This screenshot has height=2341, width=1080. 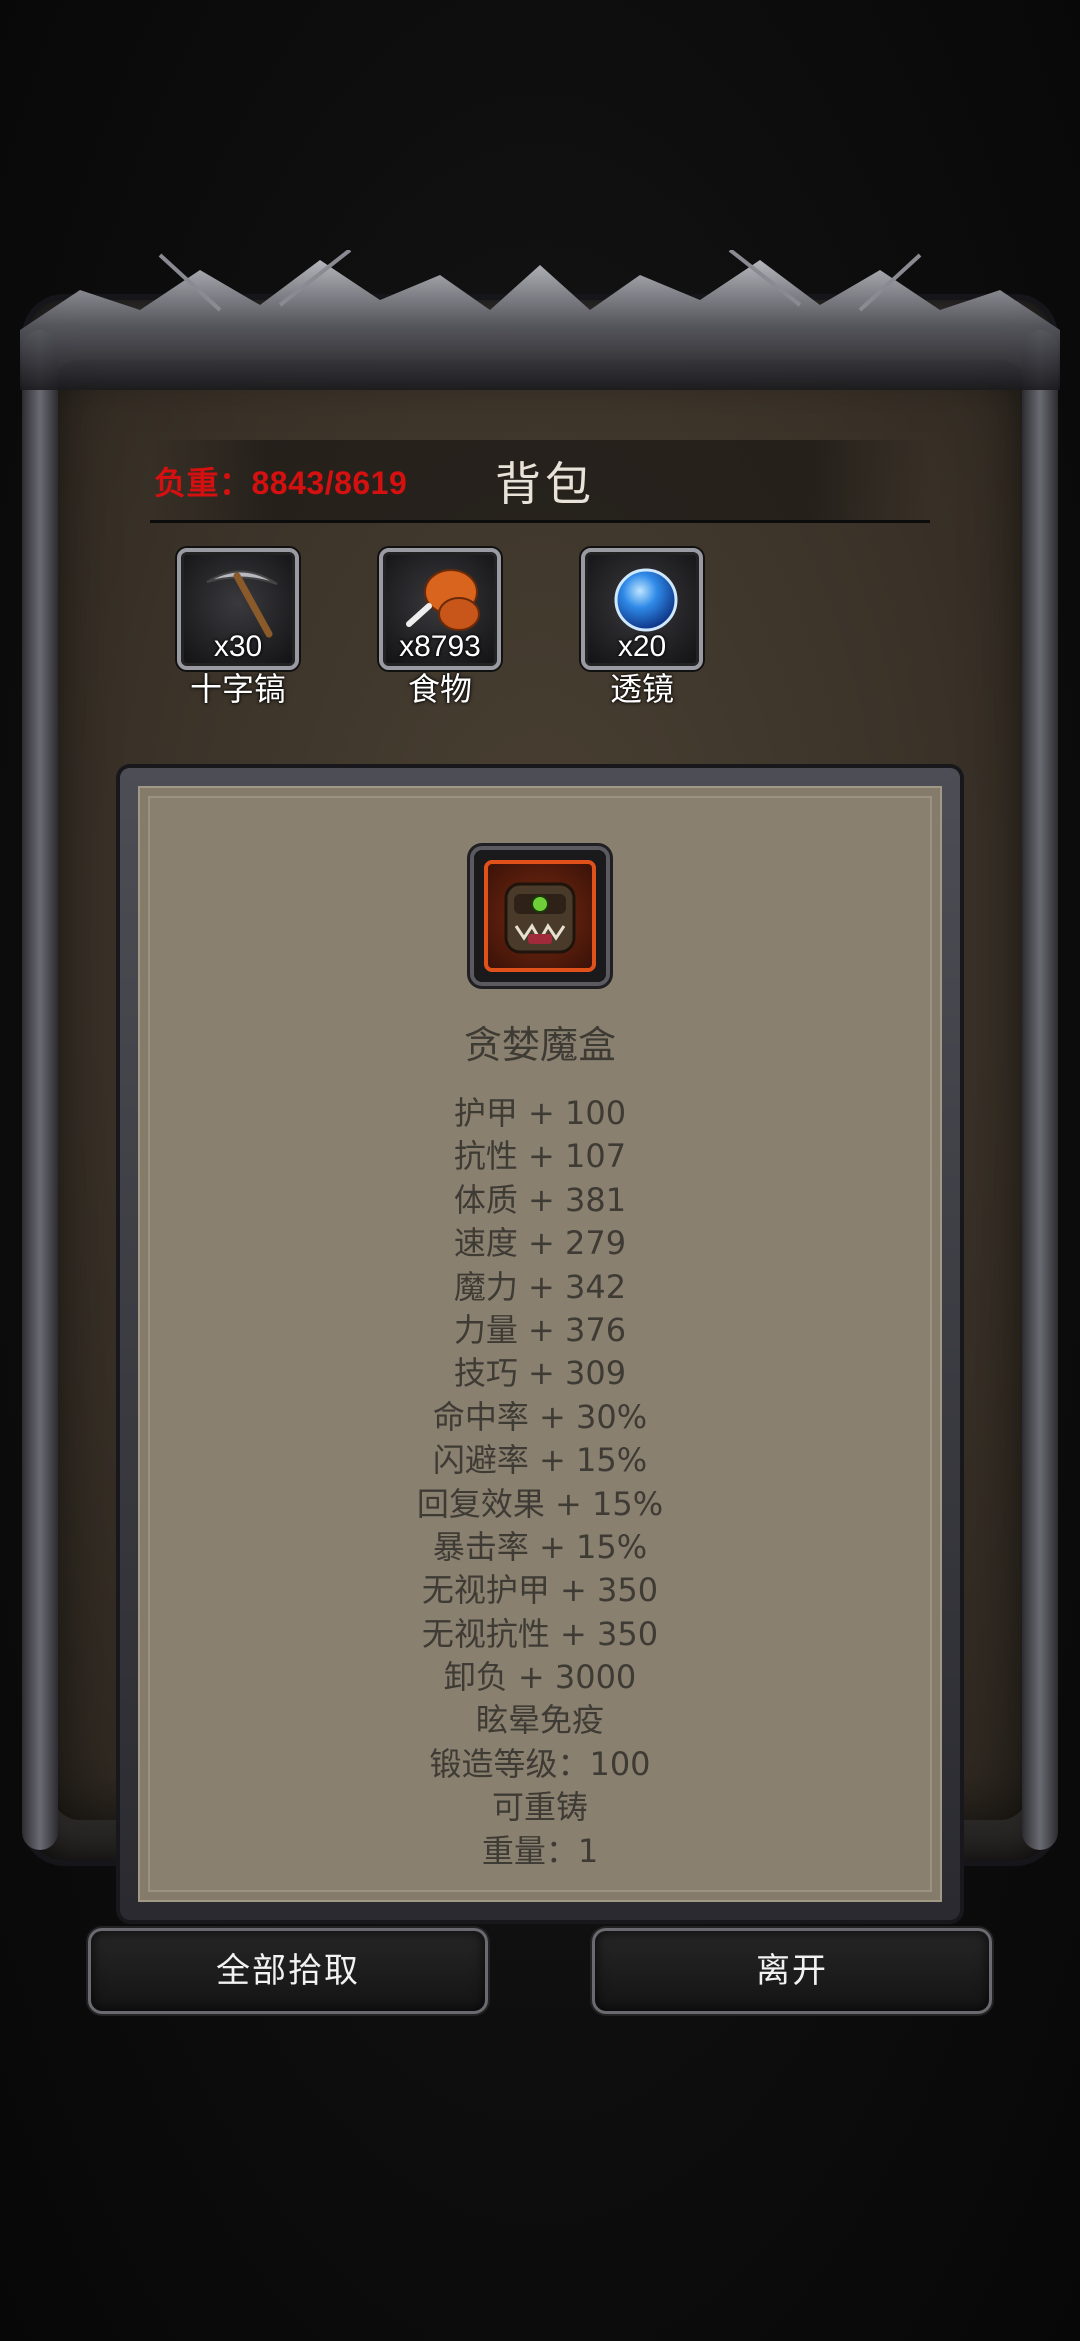 I want to click on stat-line: 魔力 + 342, so click(x=540, y=1286).